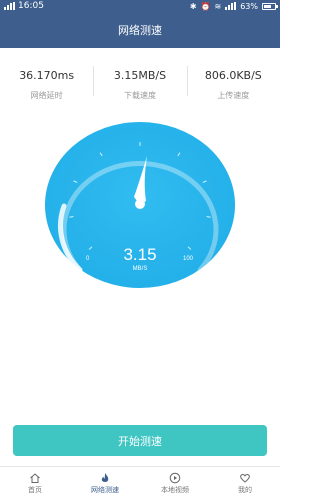 The width and height of the screenshot is (320, 500). What do you see at coordinates (35, 490) in the screenshot?
I see `tab-home-label: 首页` at bounding box center [35, 490].